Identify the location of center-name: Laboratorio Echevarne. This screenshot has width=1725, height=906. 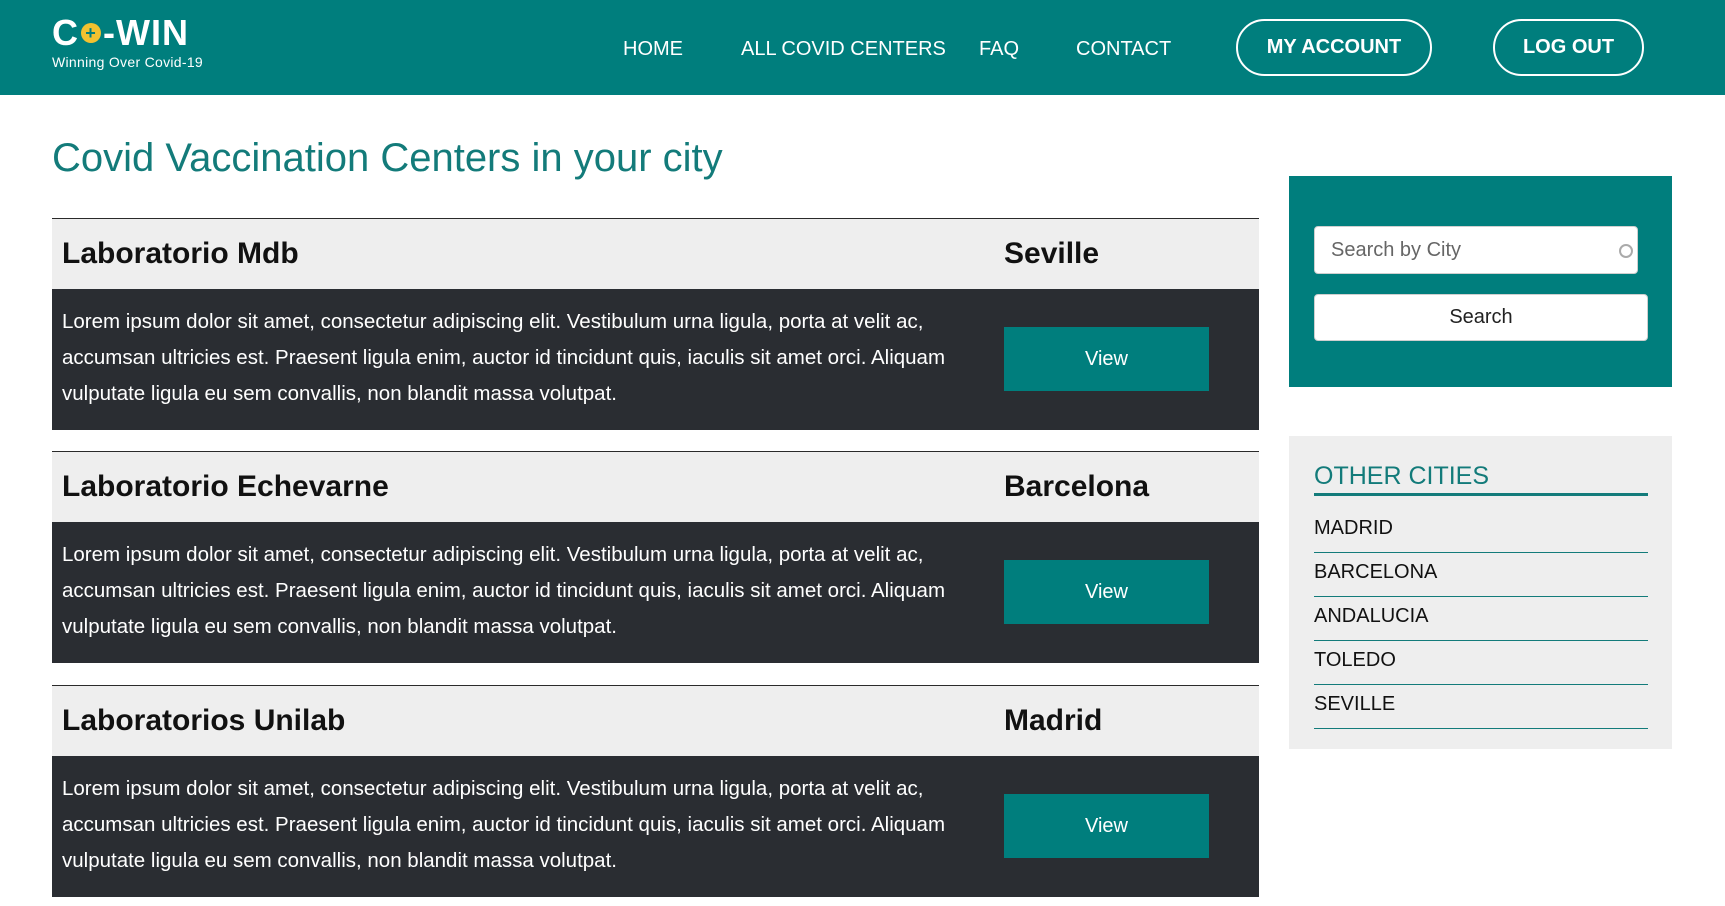
(225, 486).